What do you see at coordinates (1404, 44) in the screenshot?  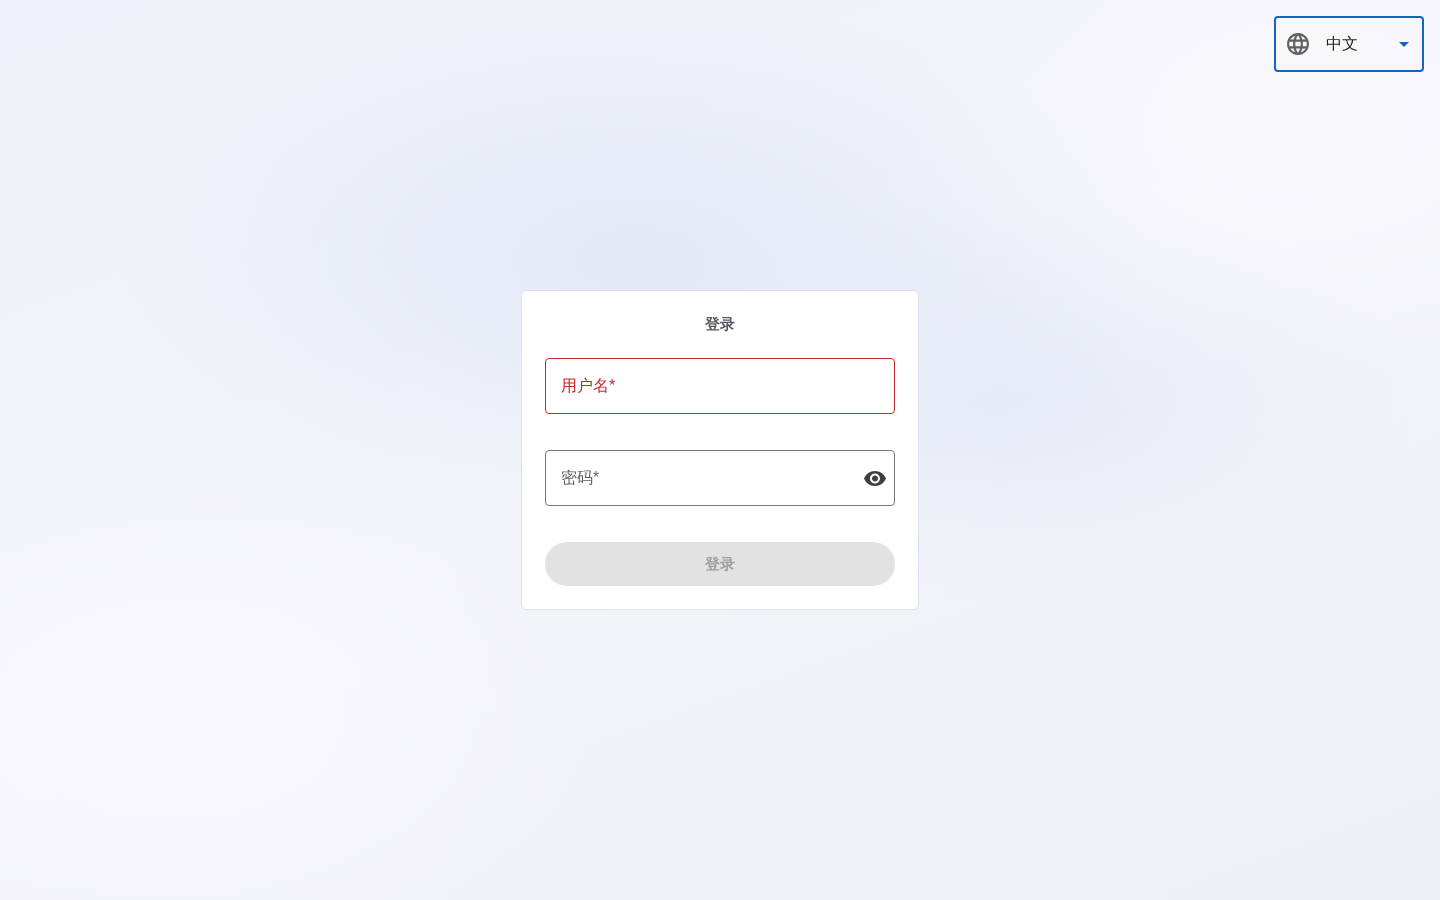 I see `caret-icon` at bounding box center [1404, 44].